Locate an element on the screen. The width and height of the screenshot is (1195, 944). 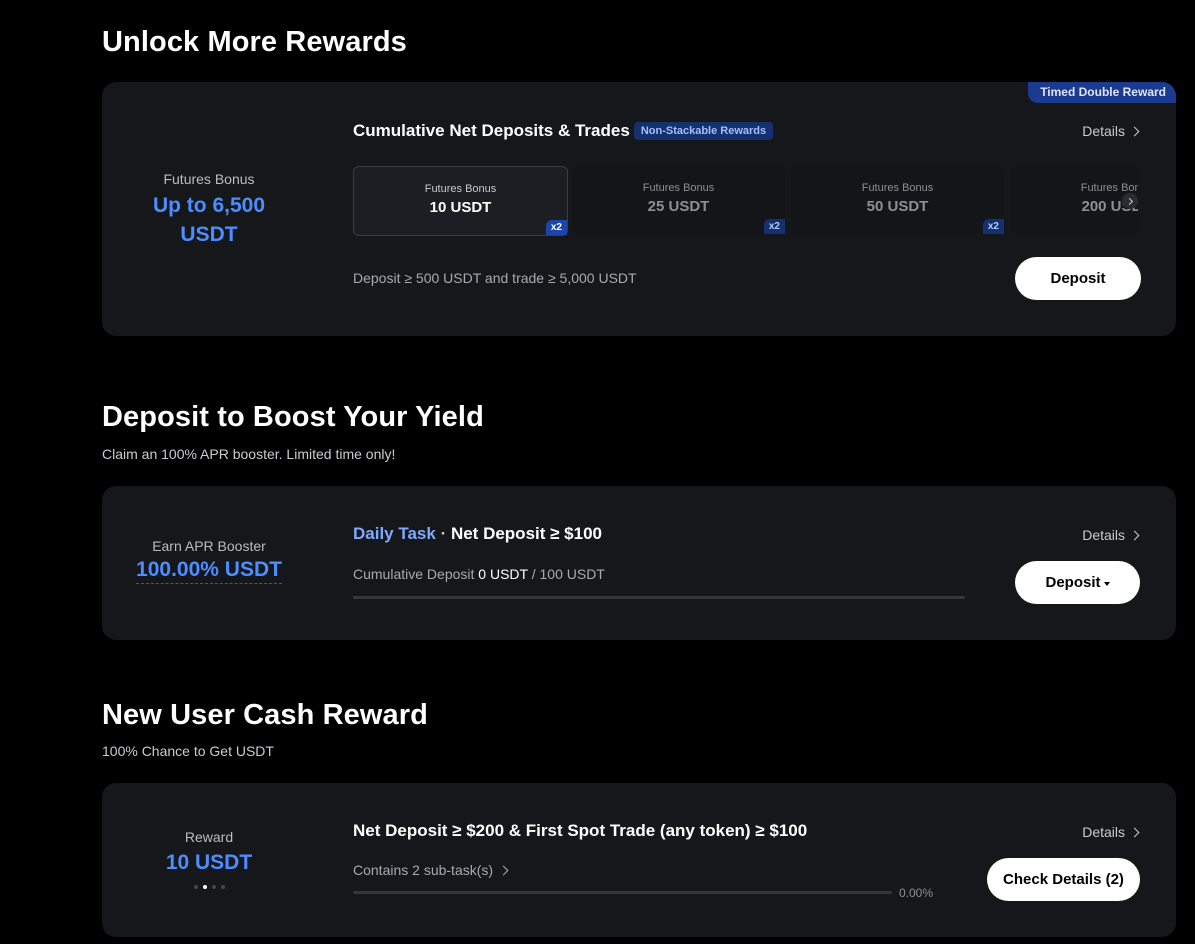
subtasks-link: Contains 2 sub-task(s) is located at coordinates (431, 870).